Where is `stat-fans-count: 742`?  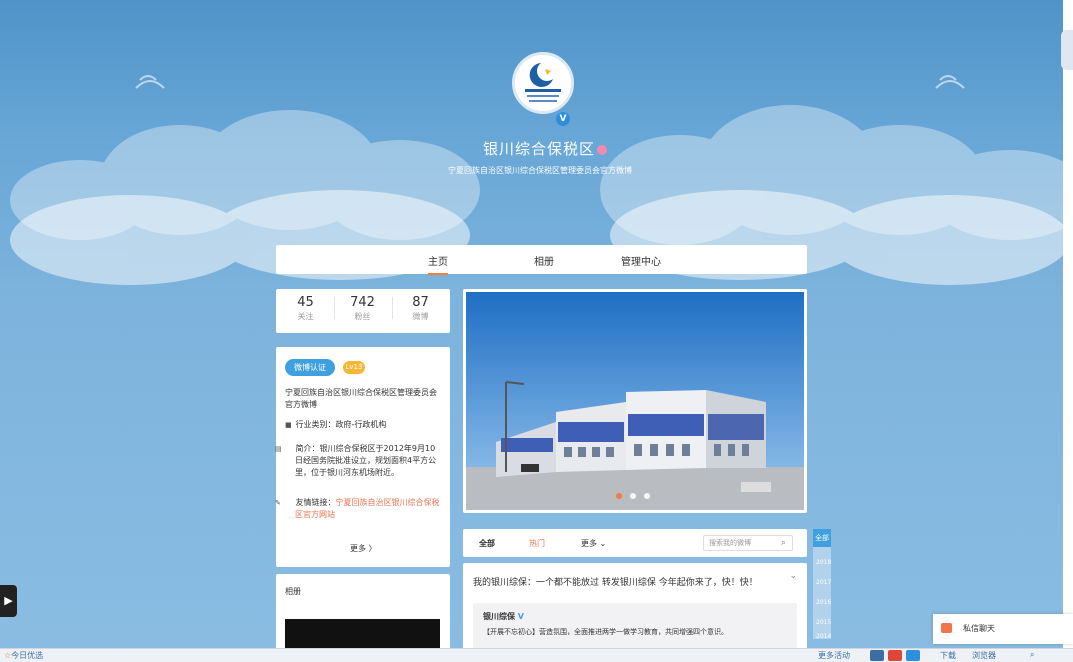
stat-fans-count: 742 is located at coordinates (362, 302).